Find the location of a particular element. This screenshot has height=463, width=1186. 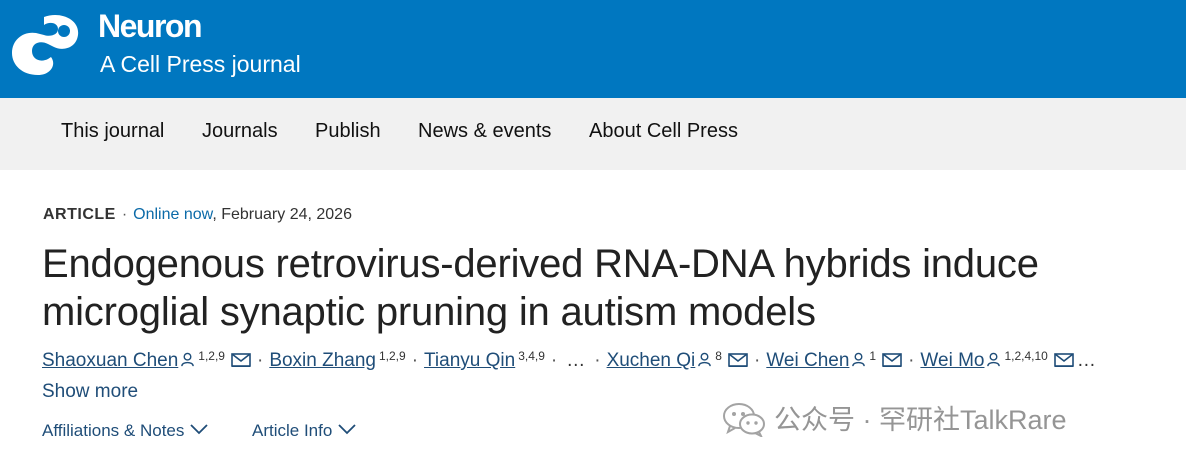

watermark-text: 公众号 · 罕研社TalkRare is located at coordinates (920, 420).